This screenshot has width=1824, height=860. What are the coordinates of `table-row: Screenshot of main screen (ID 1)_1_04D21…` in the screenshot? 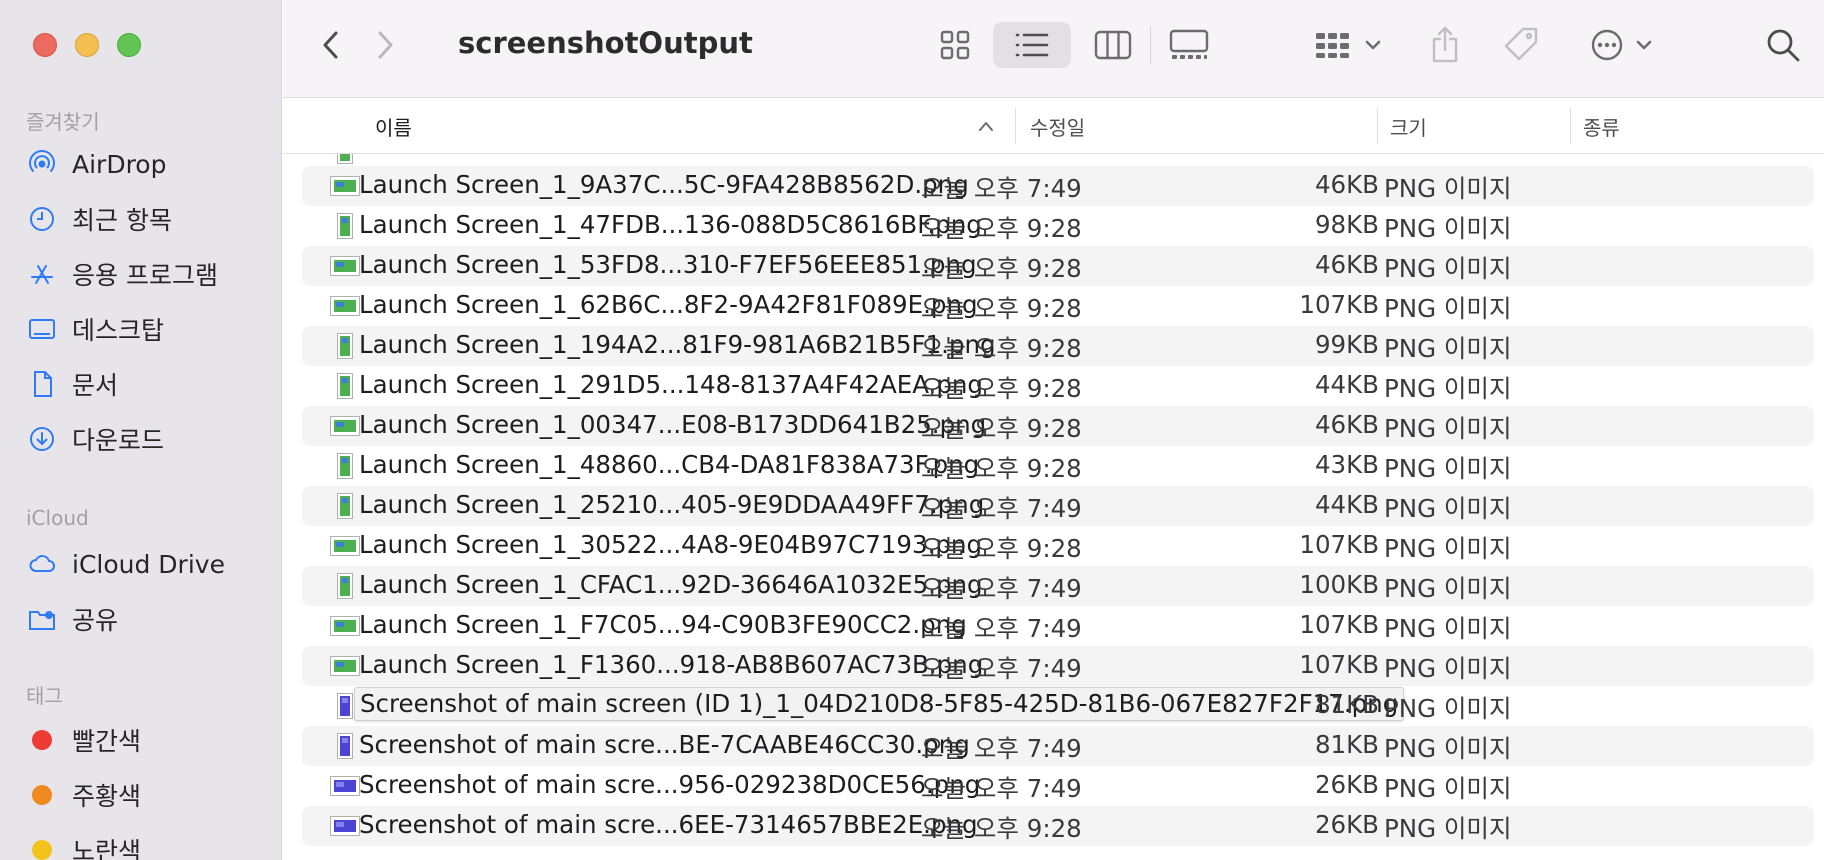 It's located at (1058, 706).